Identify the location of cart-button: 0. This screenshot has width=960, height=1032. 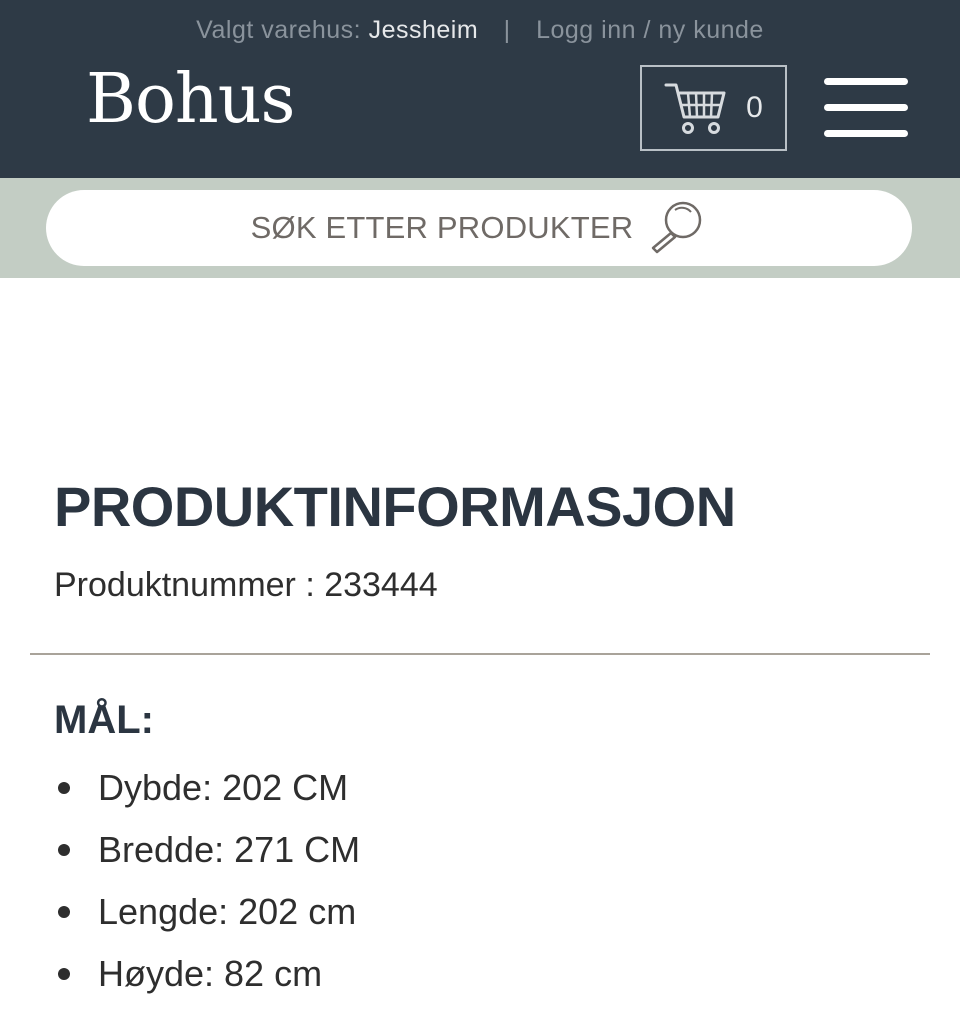
(713, 108).